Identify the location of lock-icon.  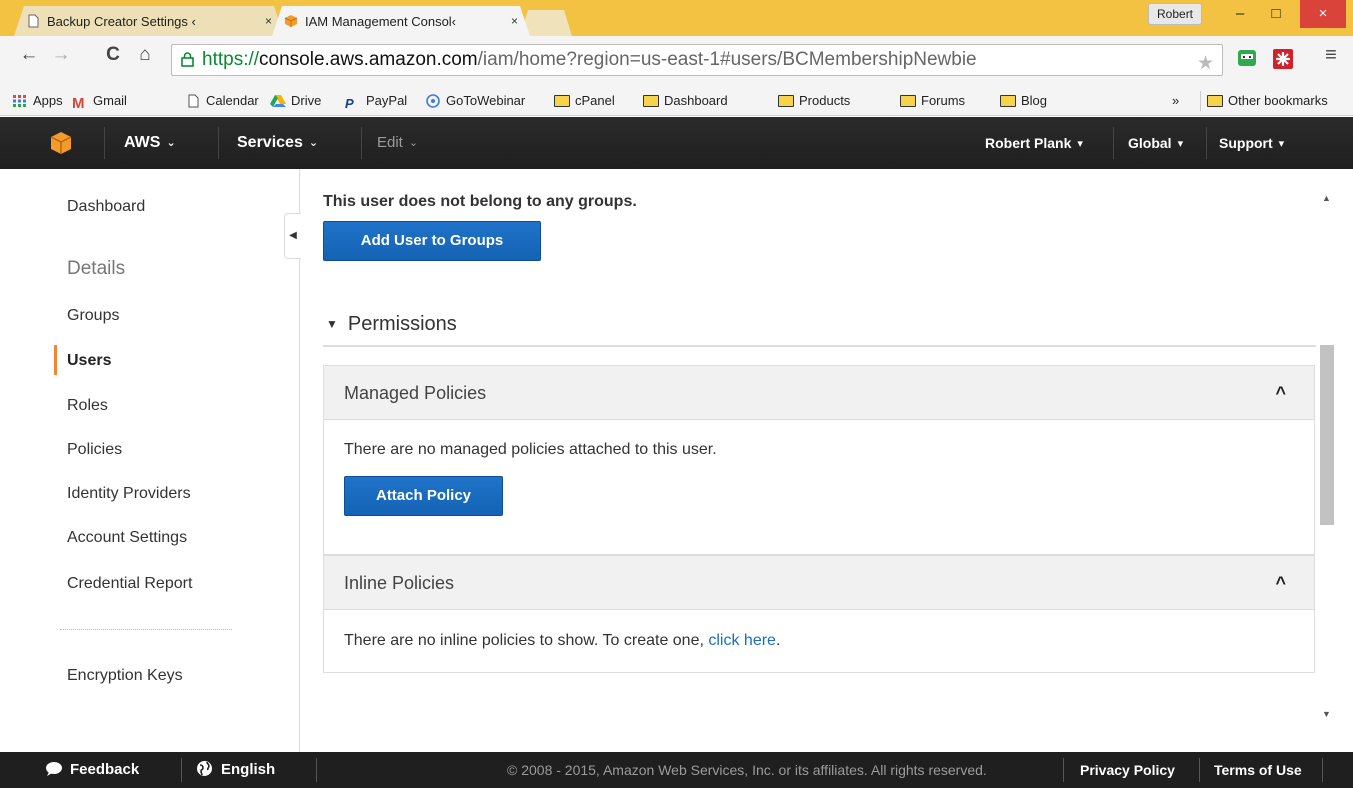
(187, 59).